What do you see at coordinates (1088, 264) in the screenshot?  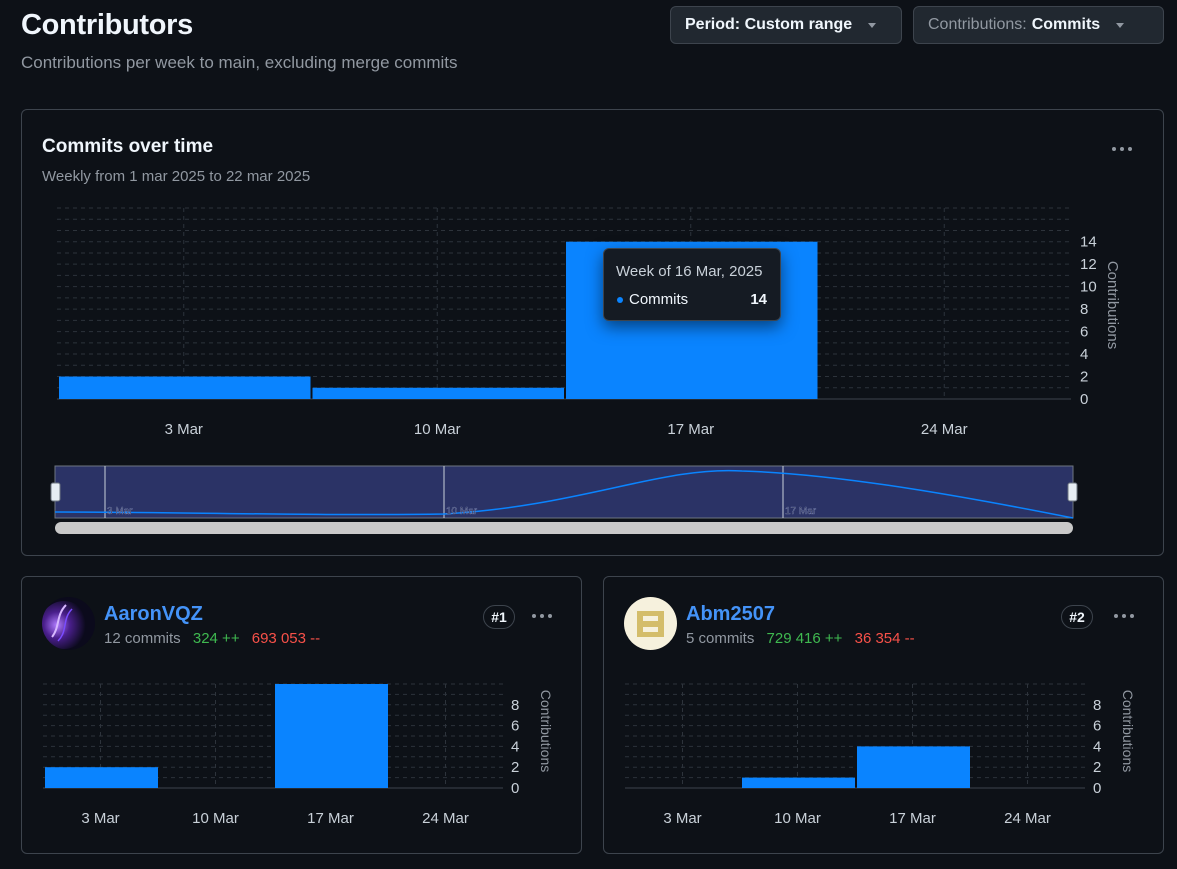 I see `y-tick-label: 12` at bounding box center [1088, 264].